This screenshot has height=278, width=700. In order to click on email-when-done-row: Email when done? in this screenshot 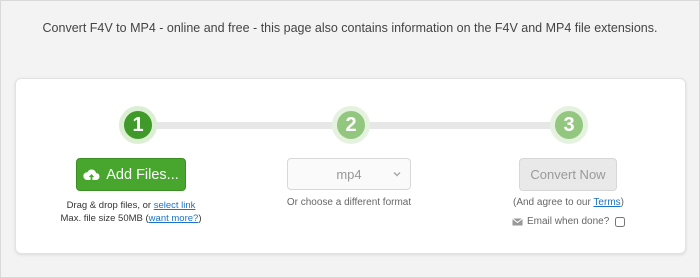, I will do `click(569, 221)`.